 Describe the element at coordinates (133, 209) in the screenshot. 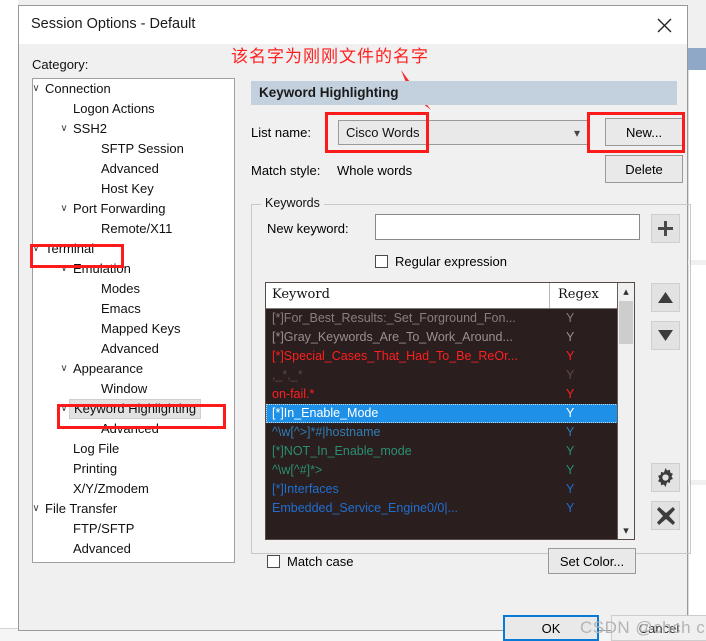

I see `sidebar-item-port-forwarding: ∨ Port Forwarding` at that location.